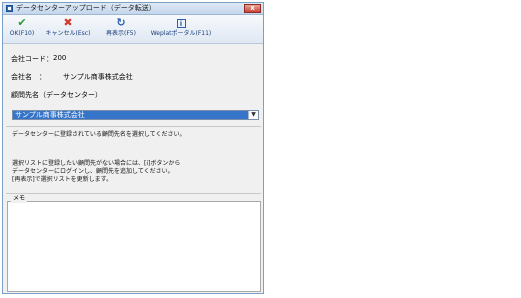 Image resolution: width=521 pixels, height=298 pixels. I want to click on info-icon-glyph: i, so click(181, 23).